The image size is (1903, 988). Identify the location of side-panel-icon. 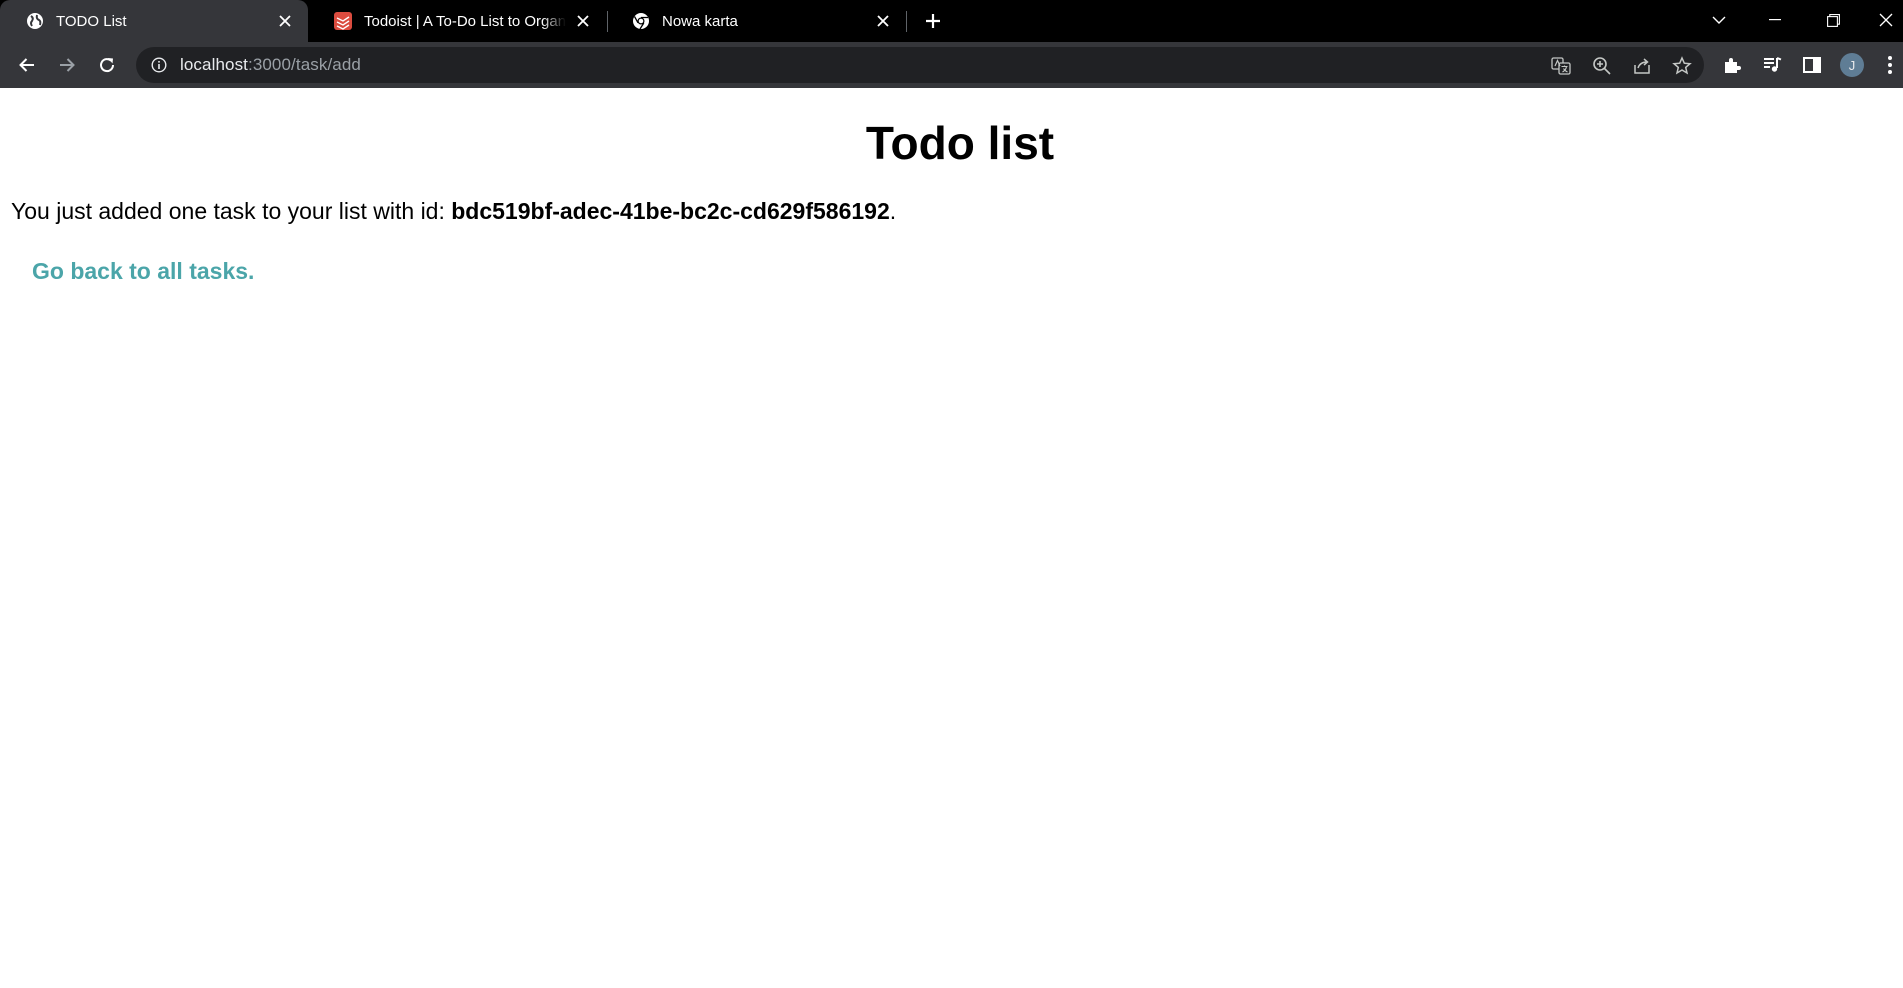
(1812, 65).